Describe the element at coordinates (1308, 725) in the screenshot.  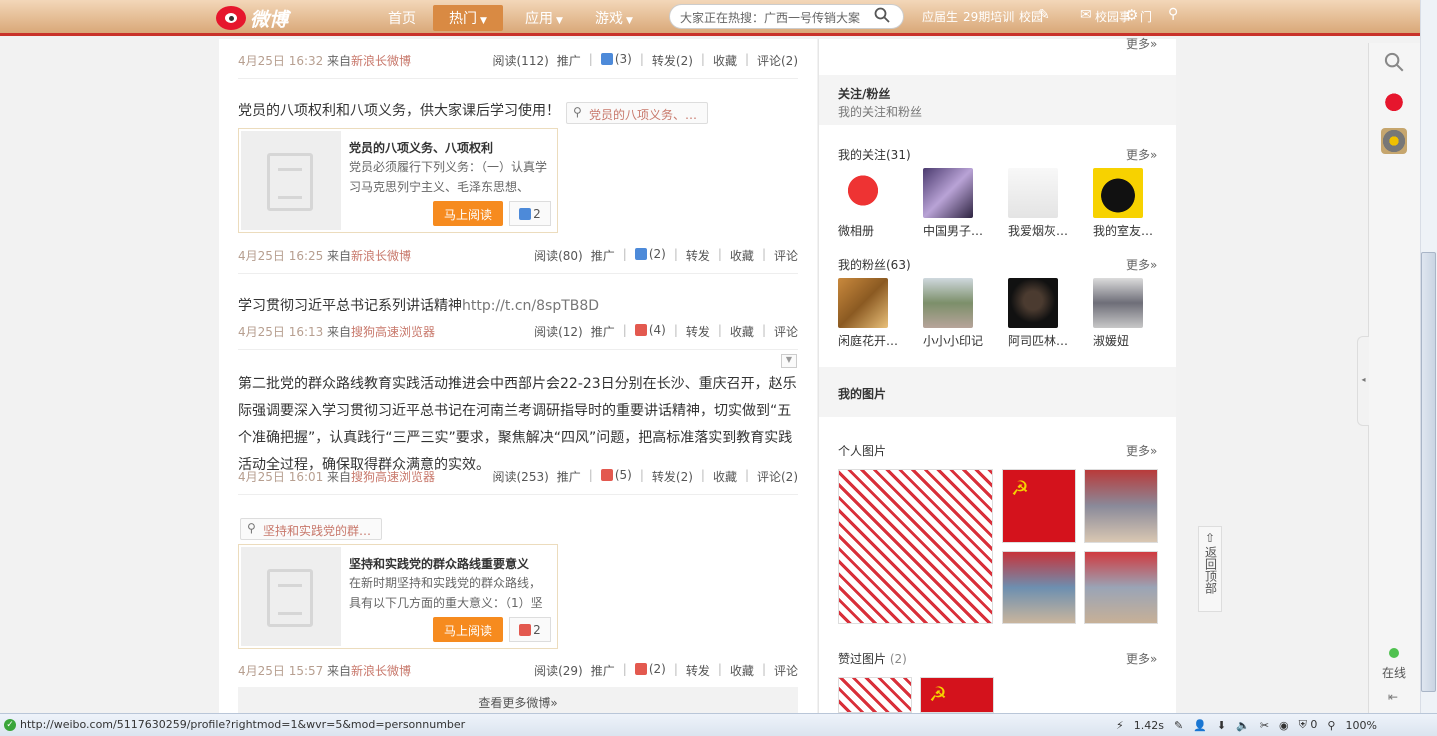
I see `shield-icon: ⛨ 0` at that location.